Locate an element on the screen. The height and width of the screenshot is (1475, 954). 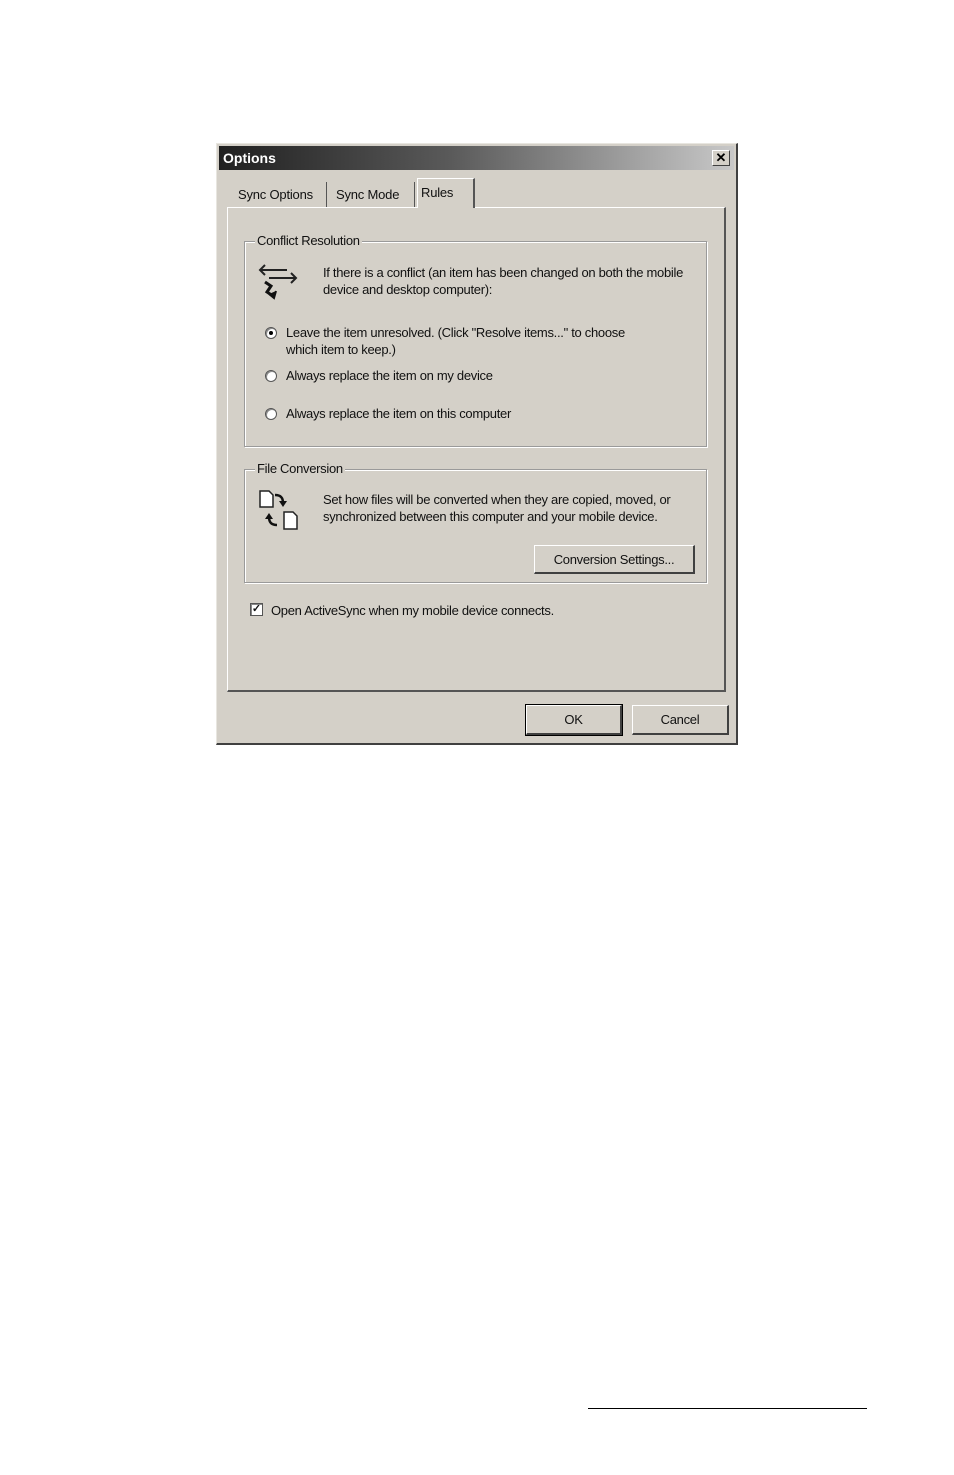
sync-arrows-icon is located at coordinates (278, 282).